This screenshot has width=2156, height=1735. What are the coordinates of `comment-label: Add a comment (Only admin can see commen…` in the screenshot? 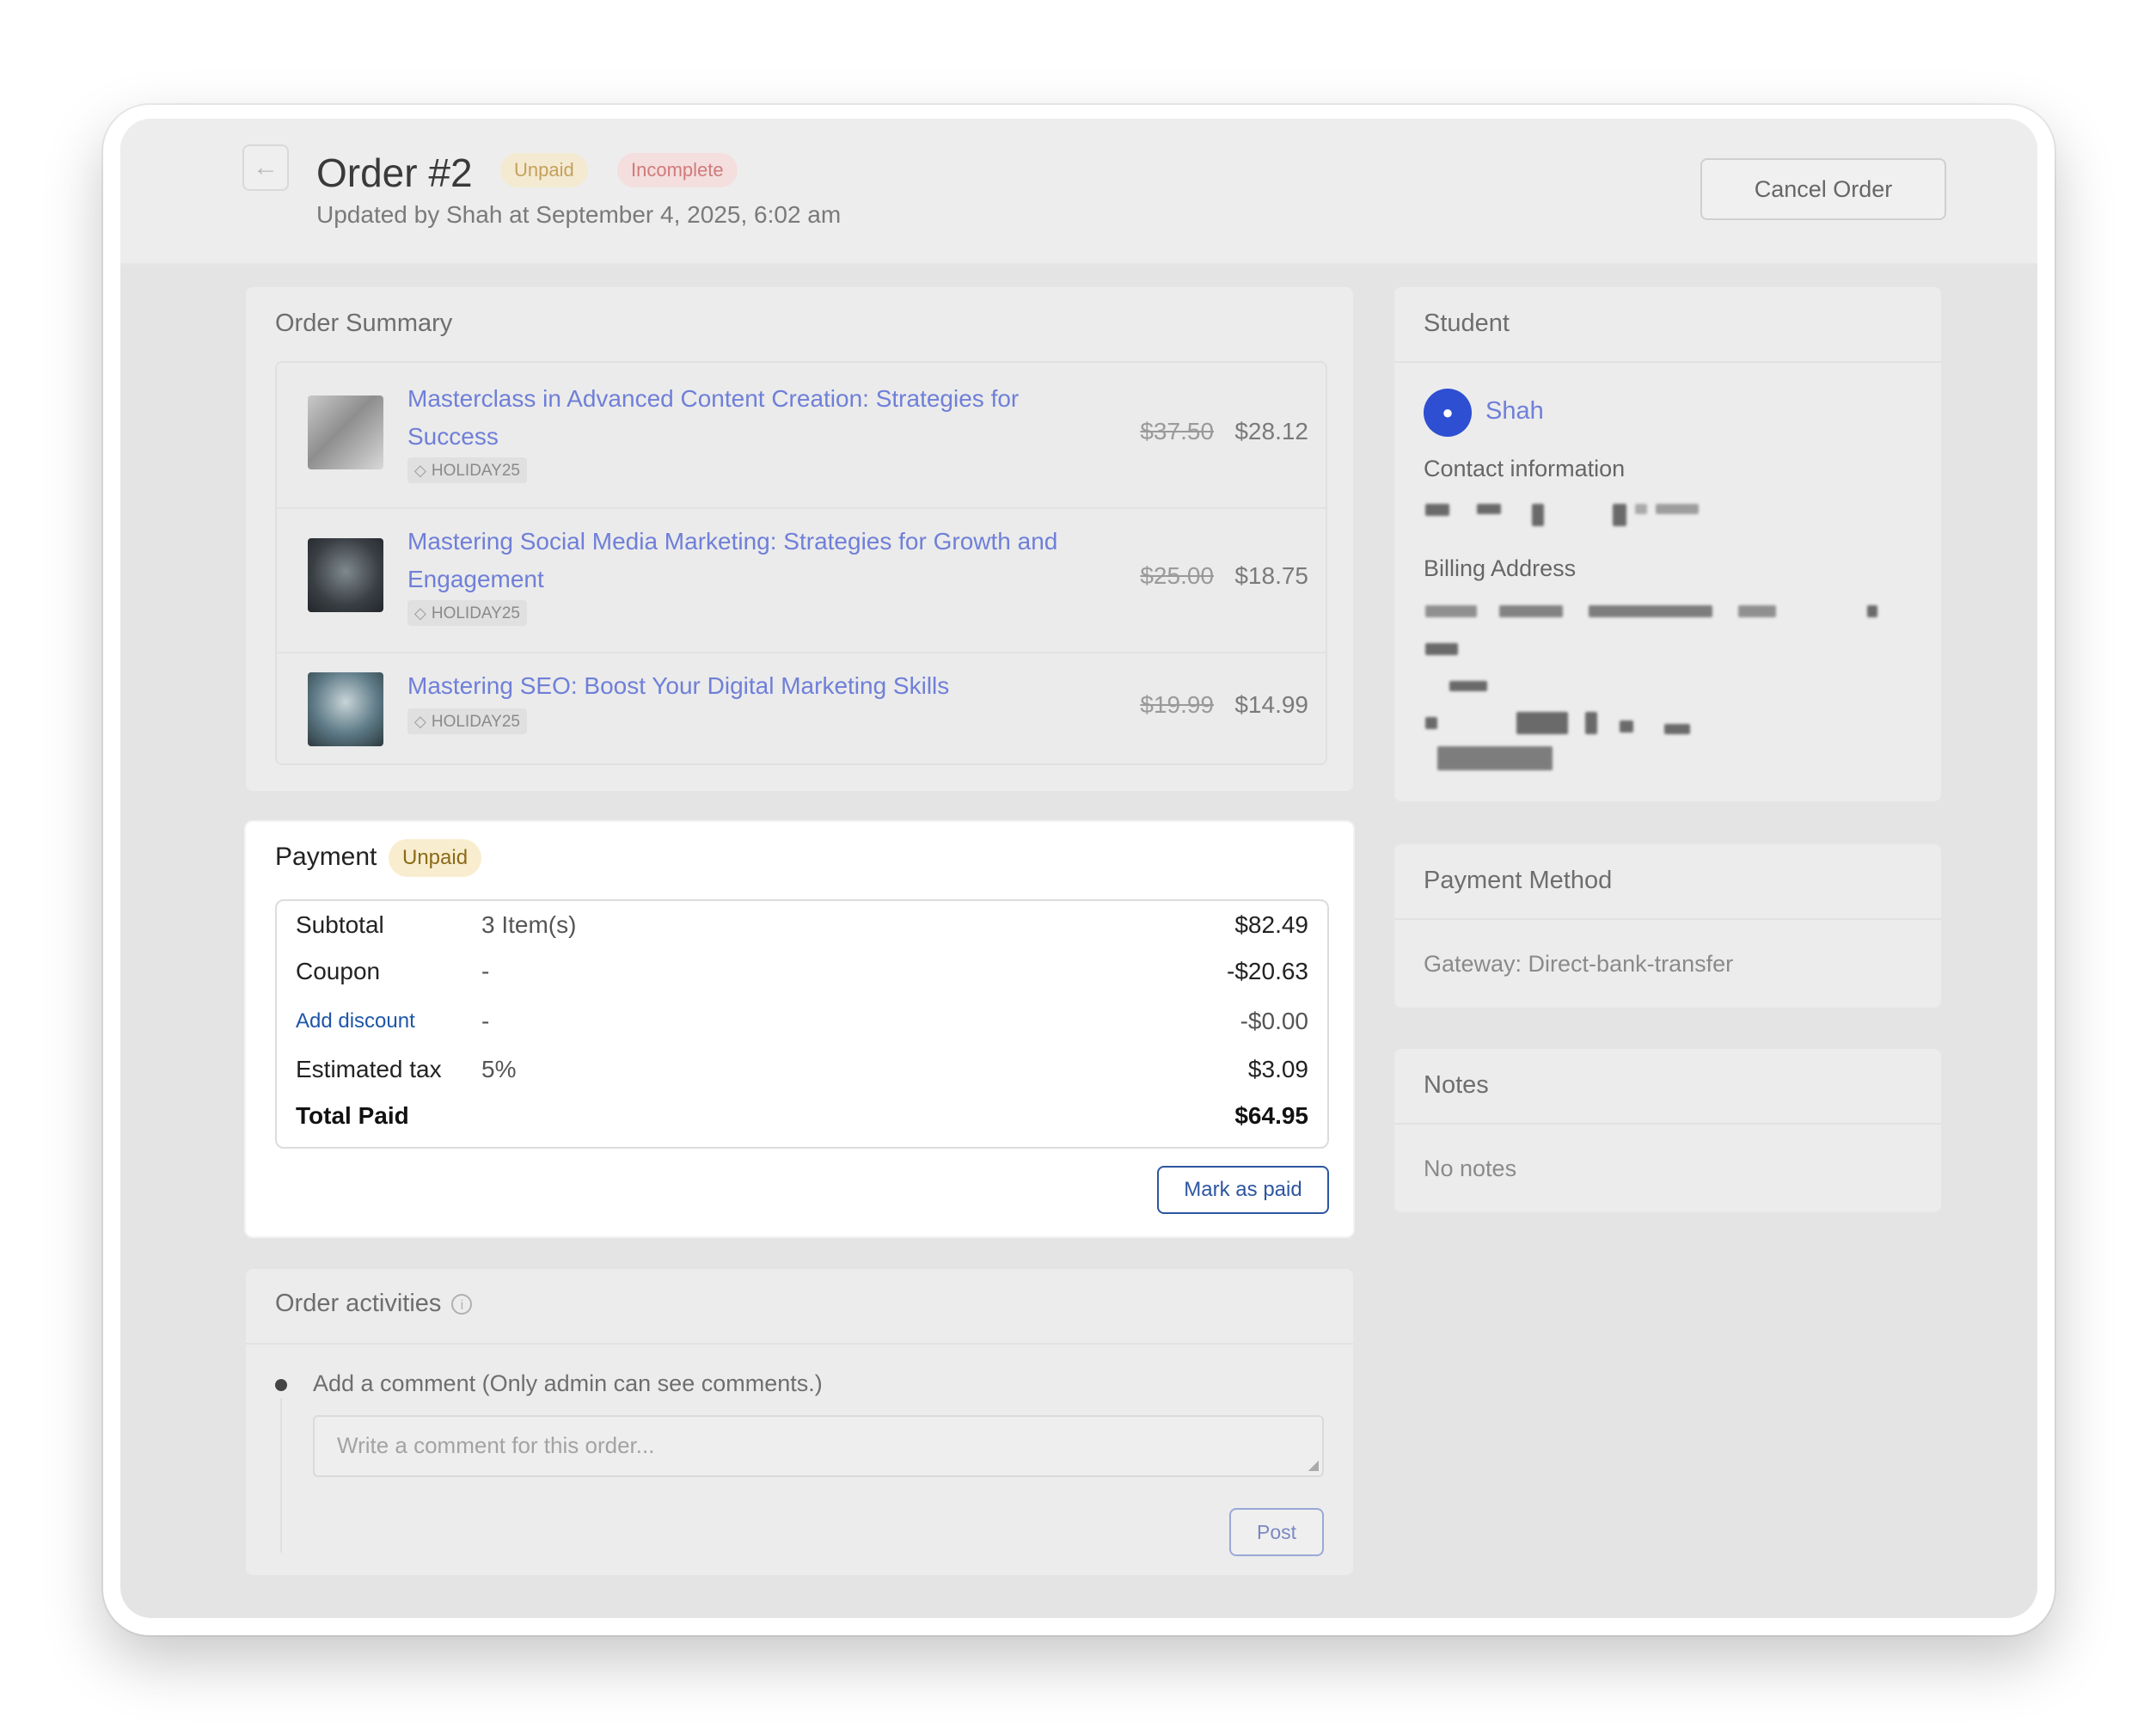 It's located at (568, 1383).